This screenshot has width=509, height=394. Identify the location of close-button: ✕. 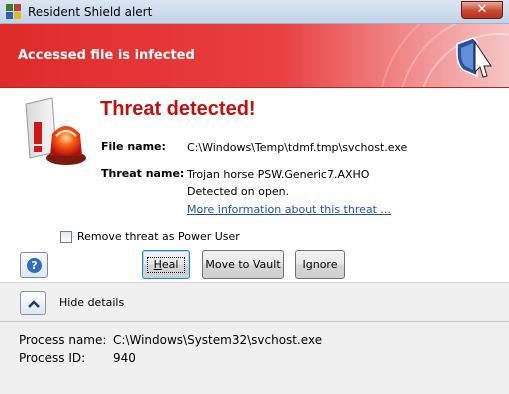
(482, 10).